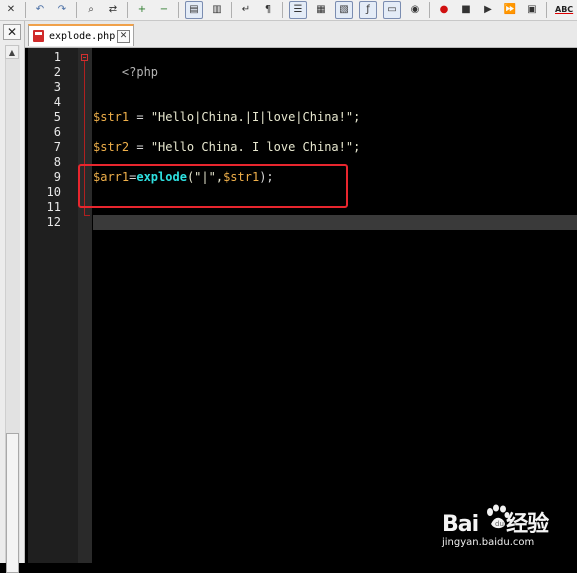 The height and width of the screenshot is (573, 577). What do you see at coordinates (142, 10) in the screenshot?
I see `zoom-in-icon: +` at bounding box center [142, 10].